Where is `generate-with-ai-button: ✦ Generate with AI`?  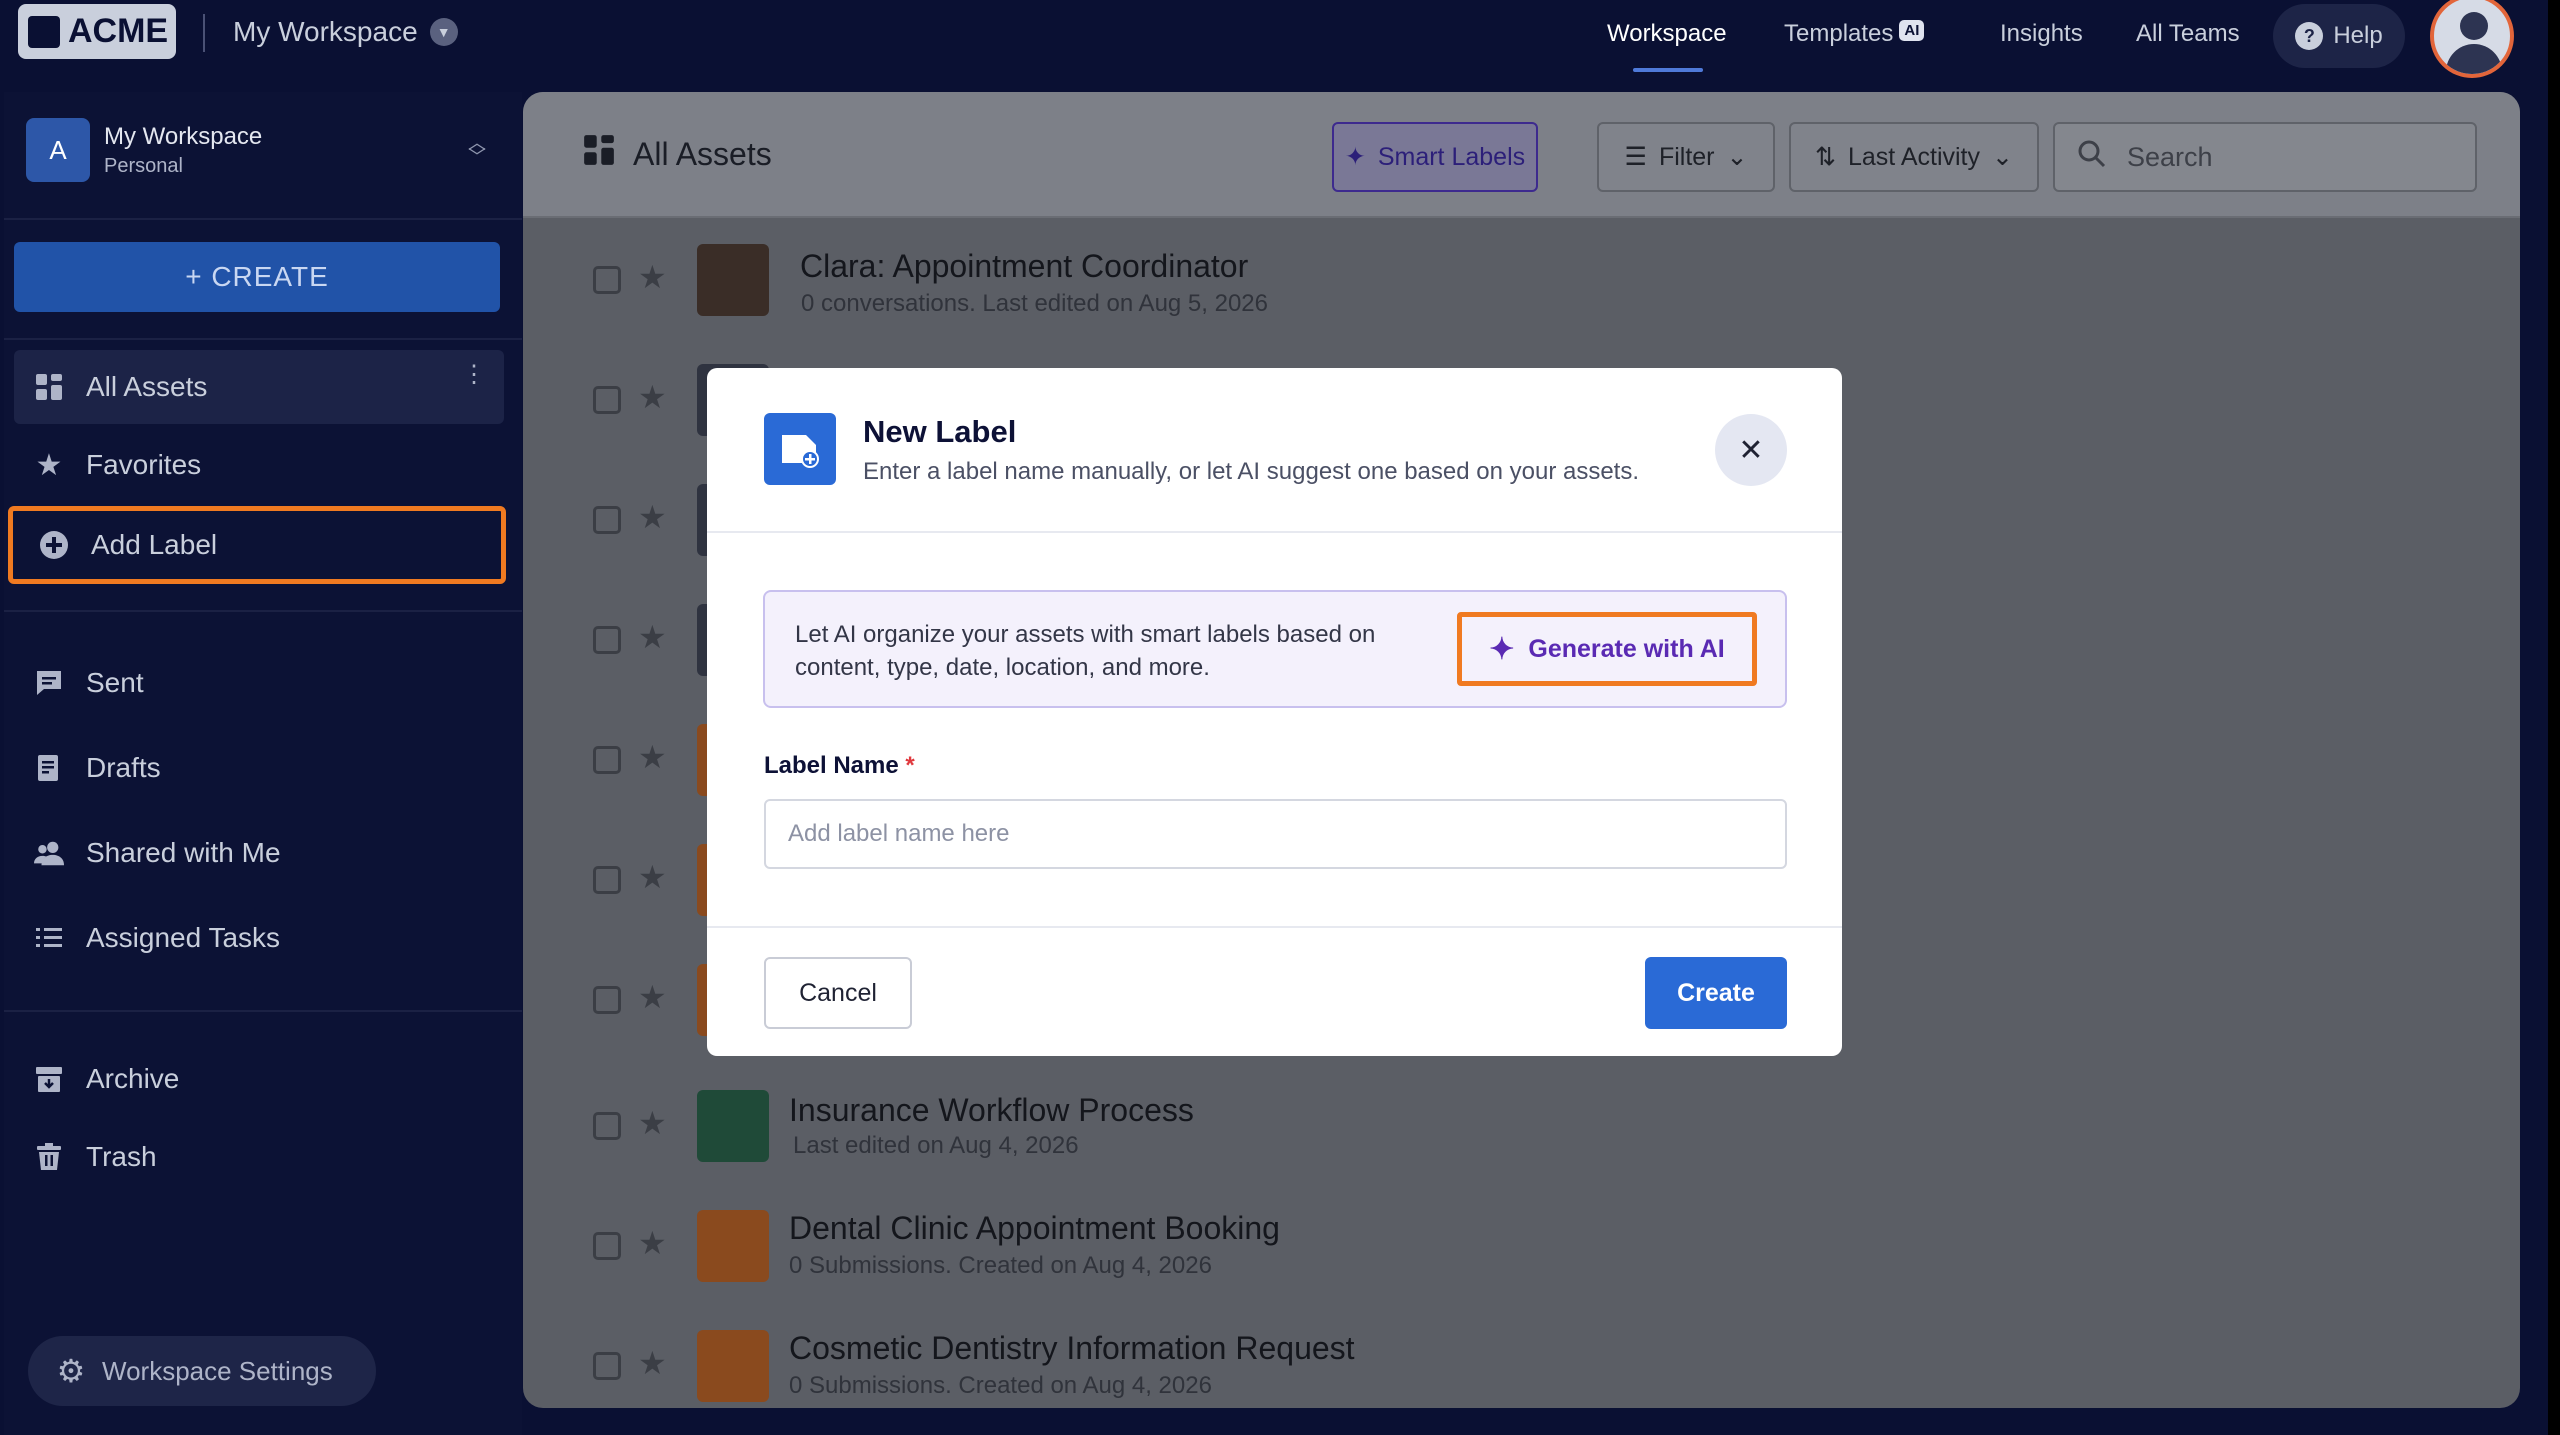 generate-with-ai-button: ✦ Generate with AI is located at coordinates (1607, 649).